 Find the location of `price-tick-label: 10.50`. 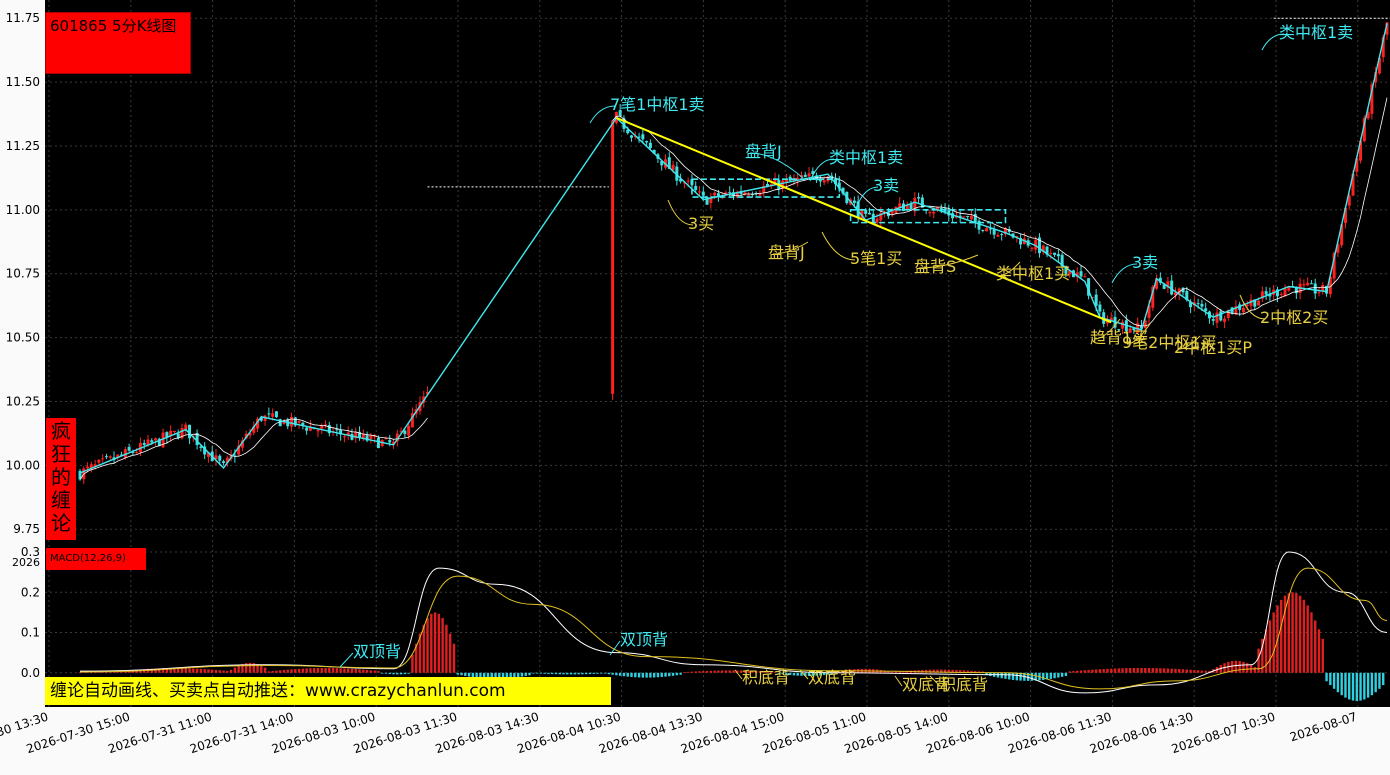

price-tick-label: 10.50 is located at coordinates (23, 338).